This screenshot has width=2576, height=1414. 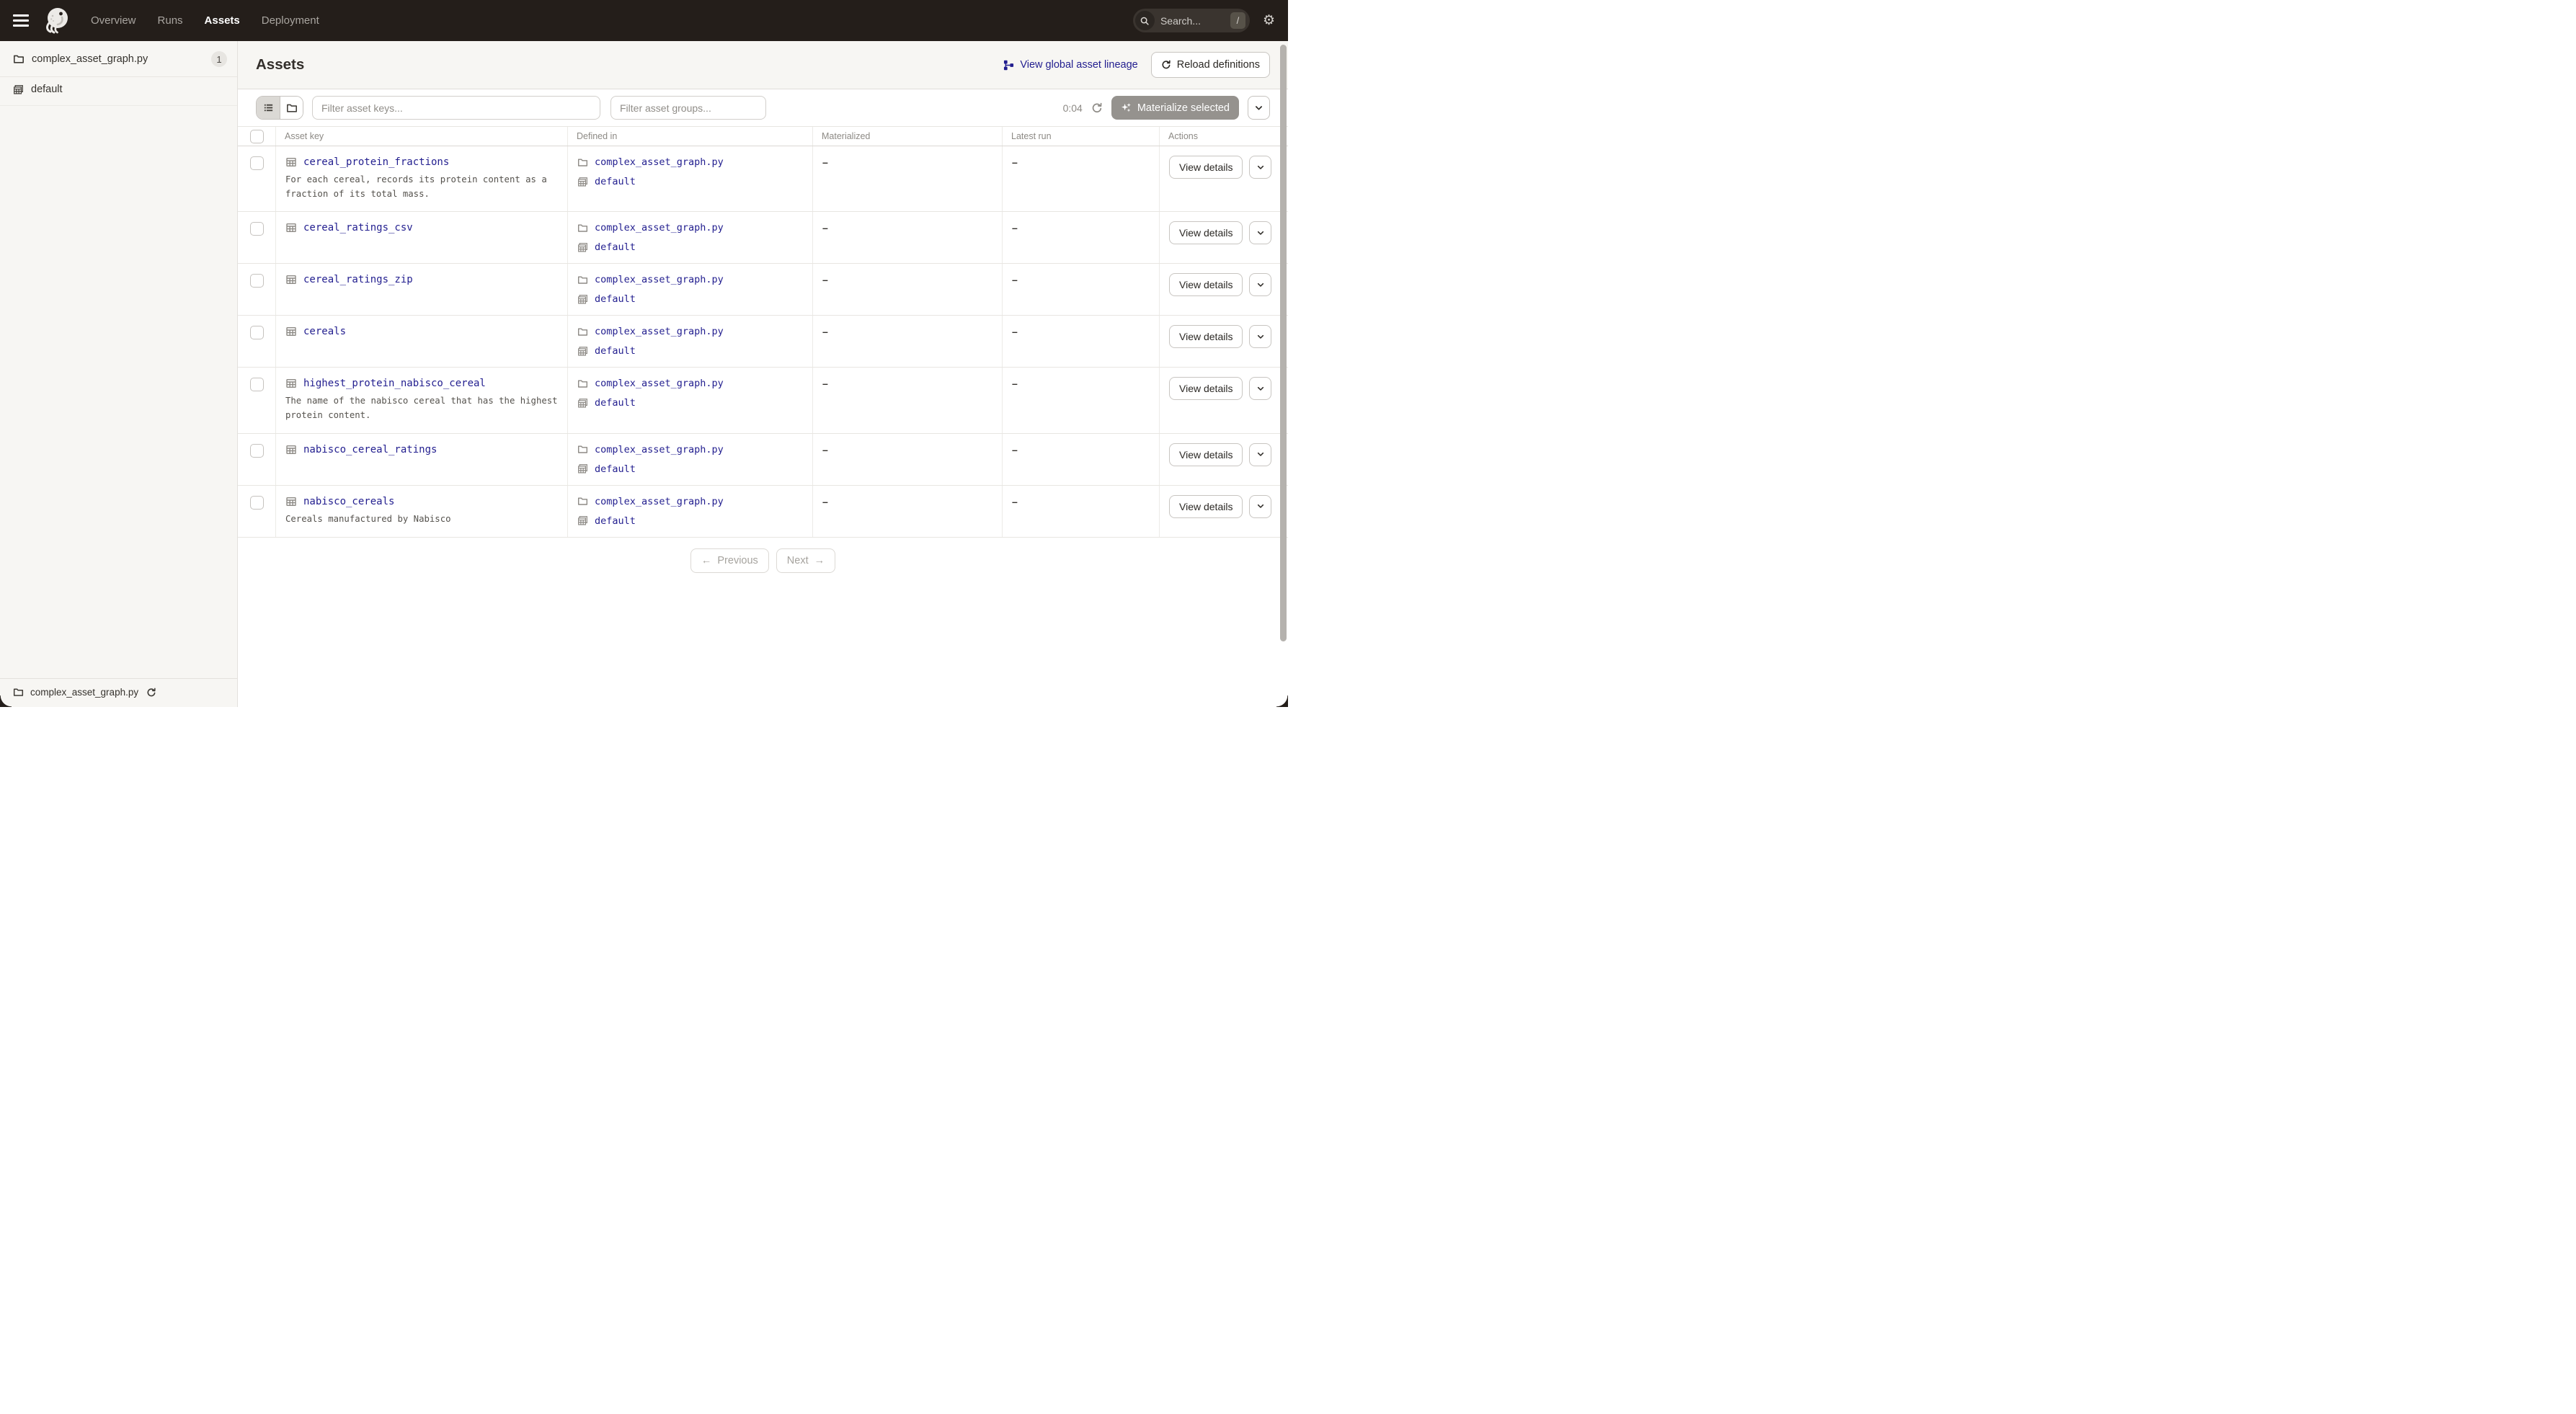 I want to click on previous-page-button: ← Previous, so click(x=729, y=561).